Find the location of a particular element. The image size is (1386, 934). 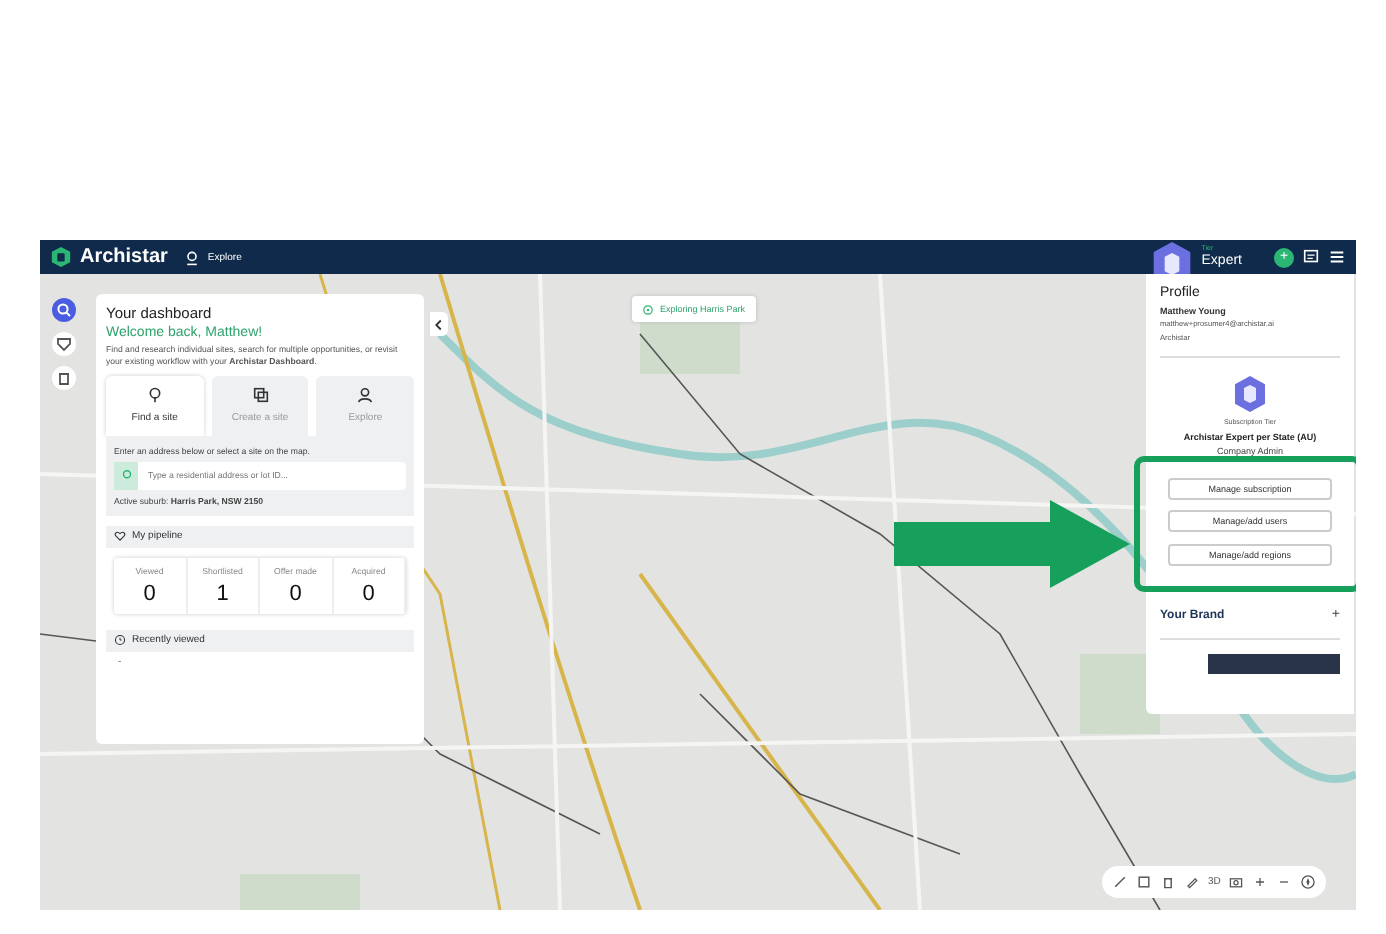

stat-value: 1 is located at coordinates (222, 593).